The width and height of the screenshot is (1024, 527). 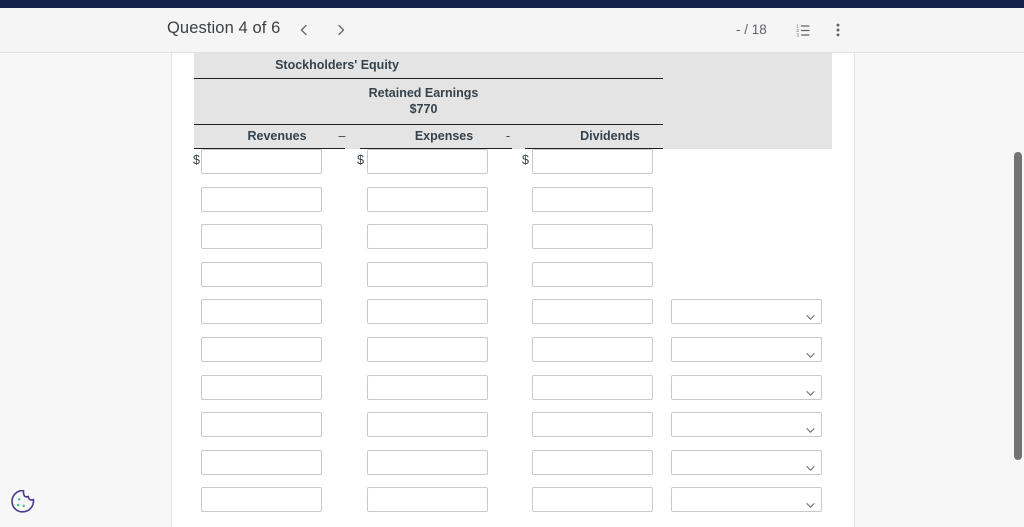 I want to click on cell-revenues: $, so click(x=257, y=161).